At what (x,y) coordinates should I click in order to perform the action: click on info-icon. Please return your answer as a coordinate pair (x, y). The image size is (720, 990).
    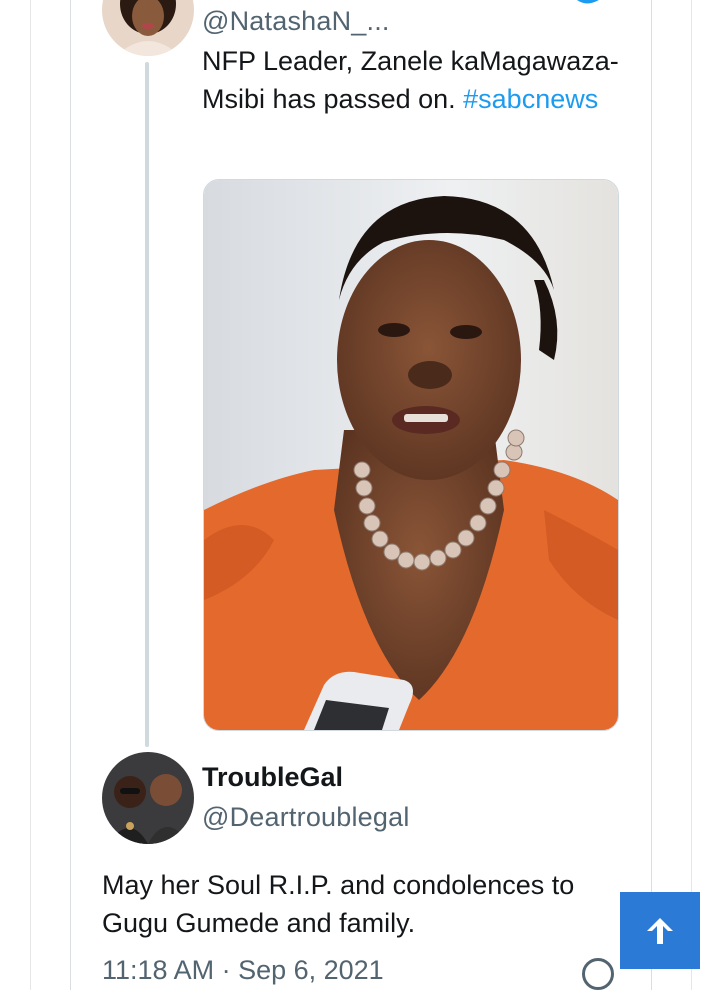
    Looking at the image, I should click on (598, 974).